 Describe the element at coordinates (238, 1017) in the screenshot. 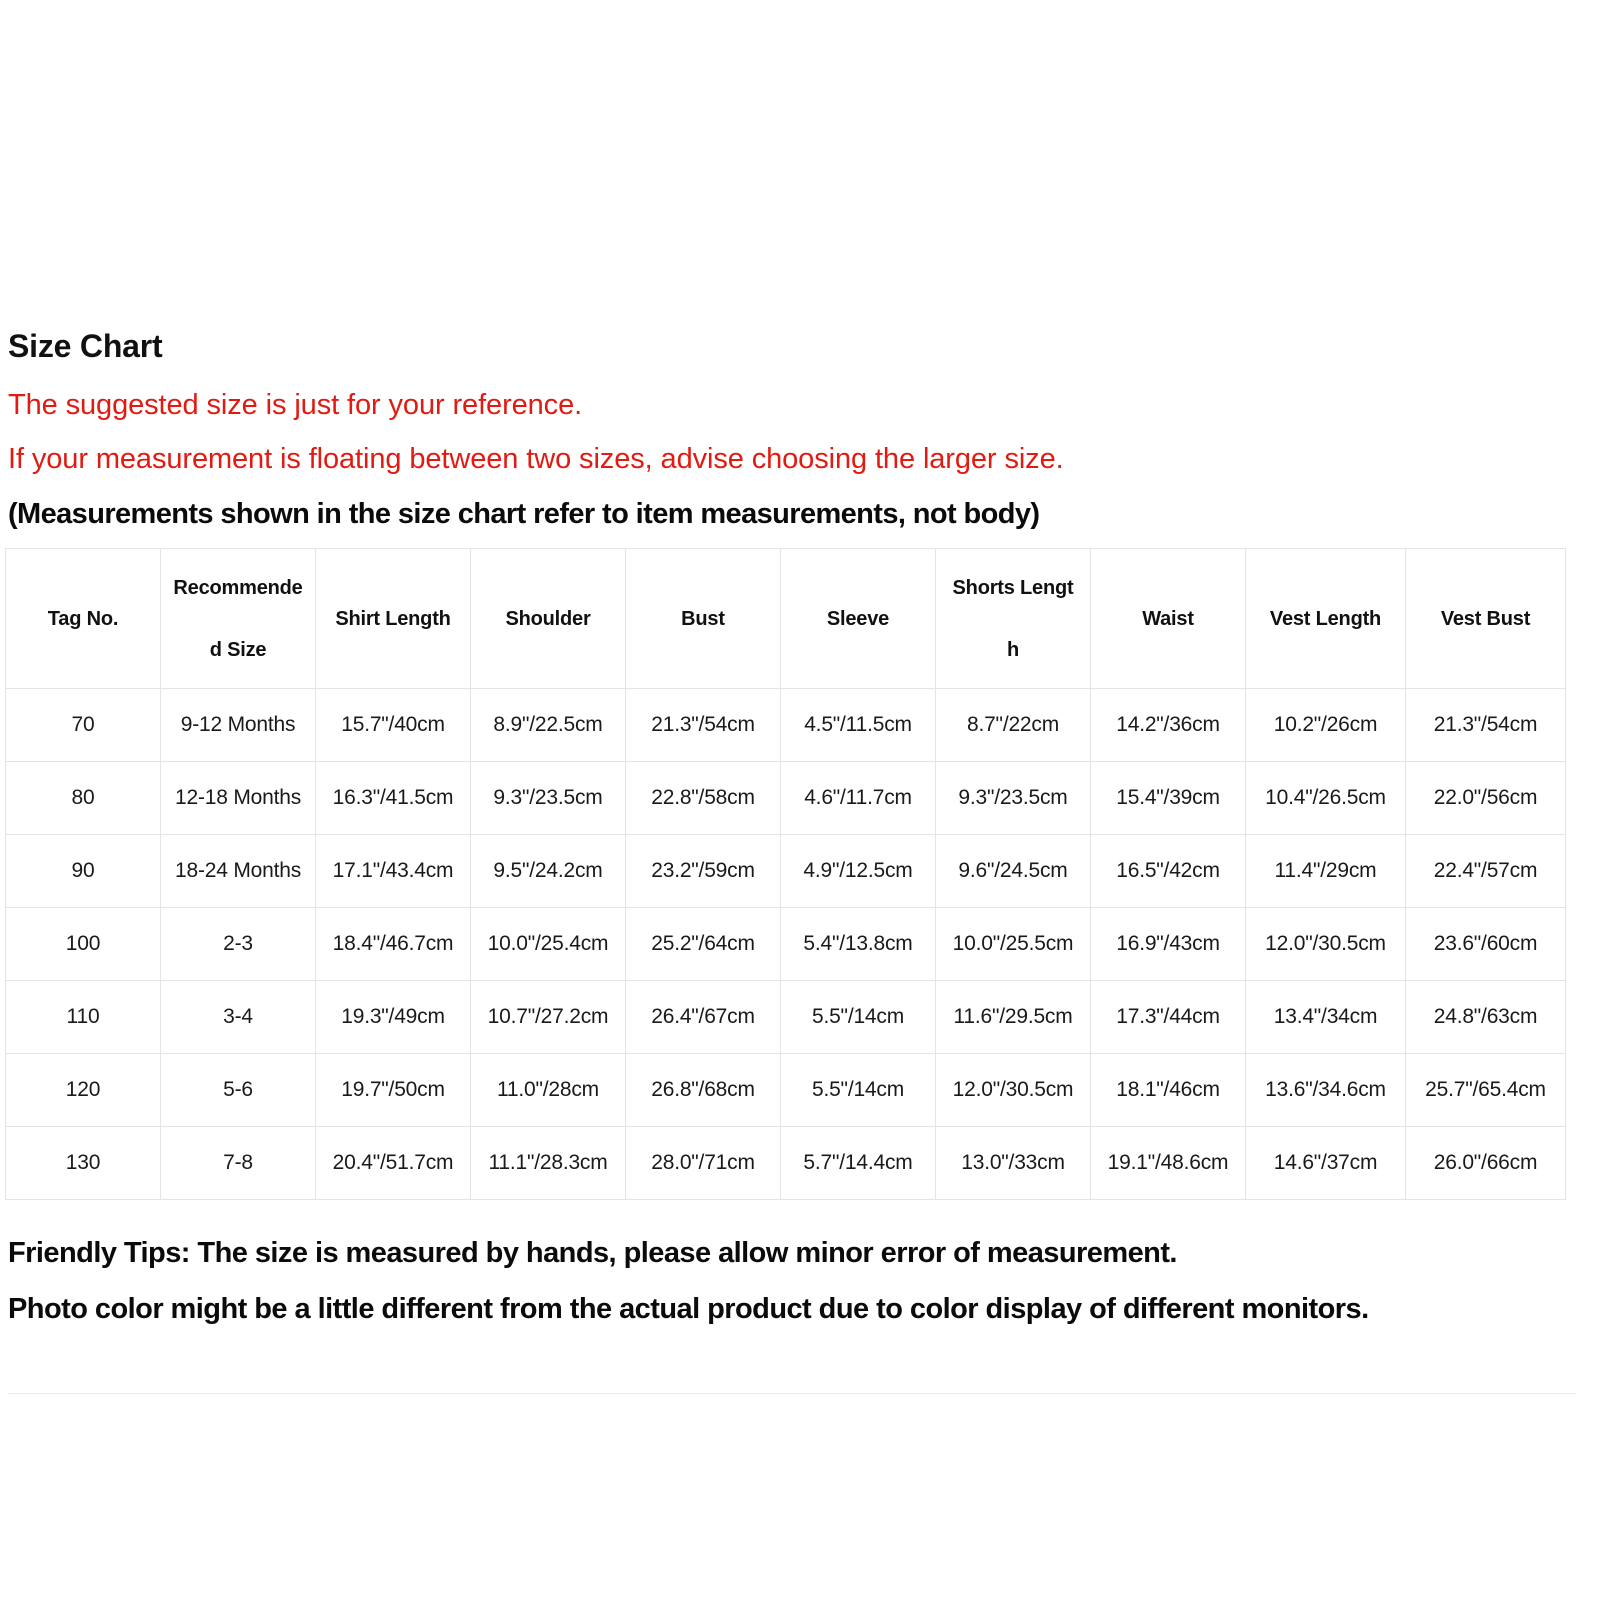

I see `cell-recommended-size: 3-4` at that location.